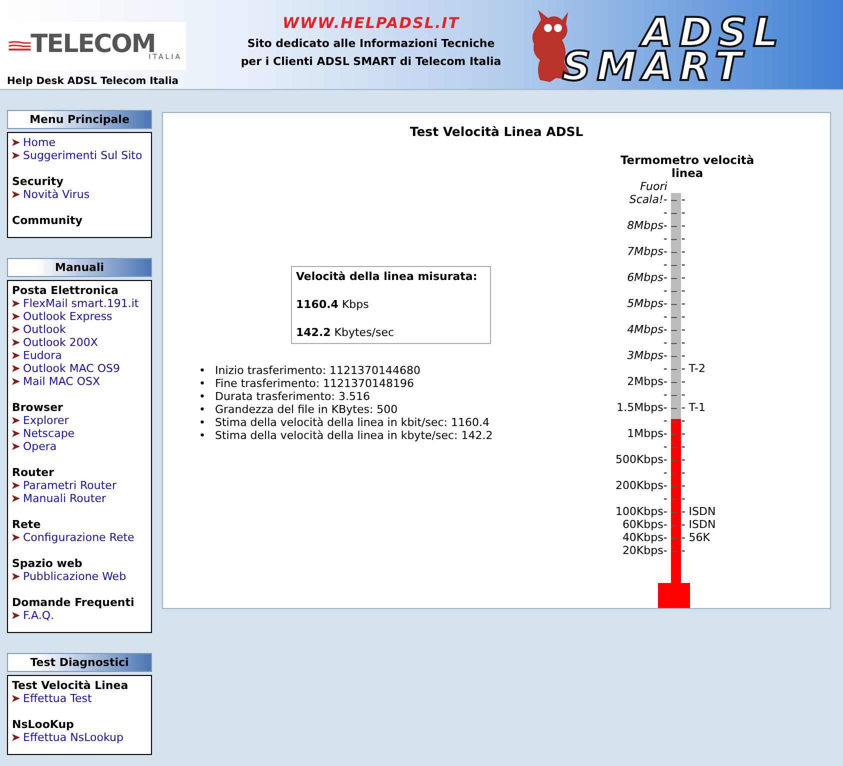  Describe the element at coordinates (653, 186) in the screenshot. I see `scale-label: Fuori` at that location.